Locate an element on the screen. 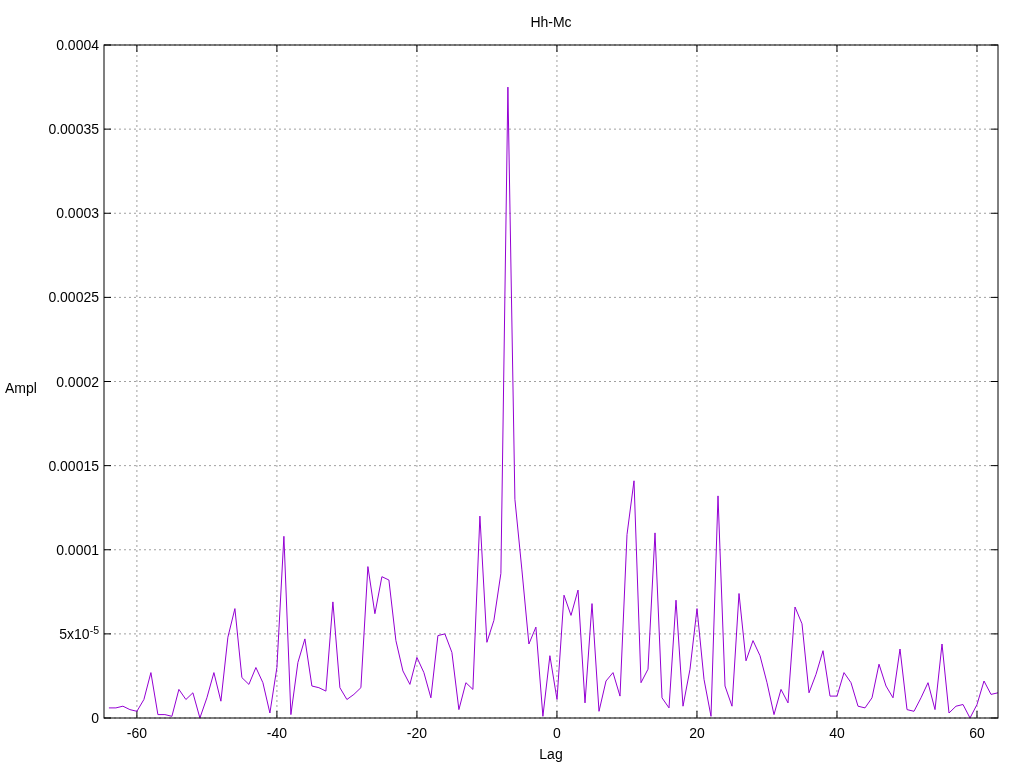  tick-label: 0.0004 is located at coordinates (77, 45).